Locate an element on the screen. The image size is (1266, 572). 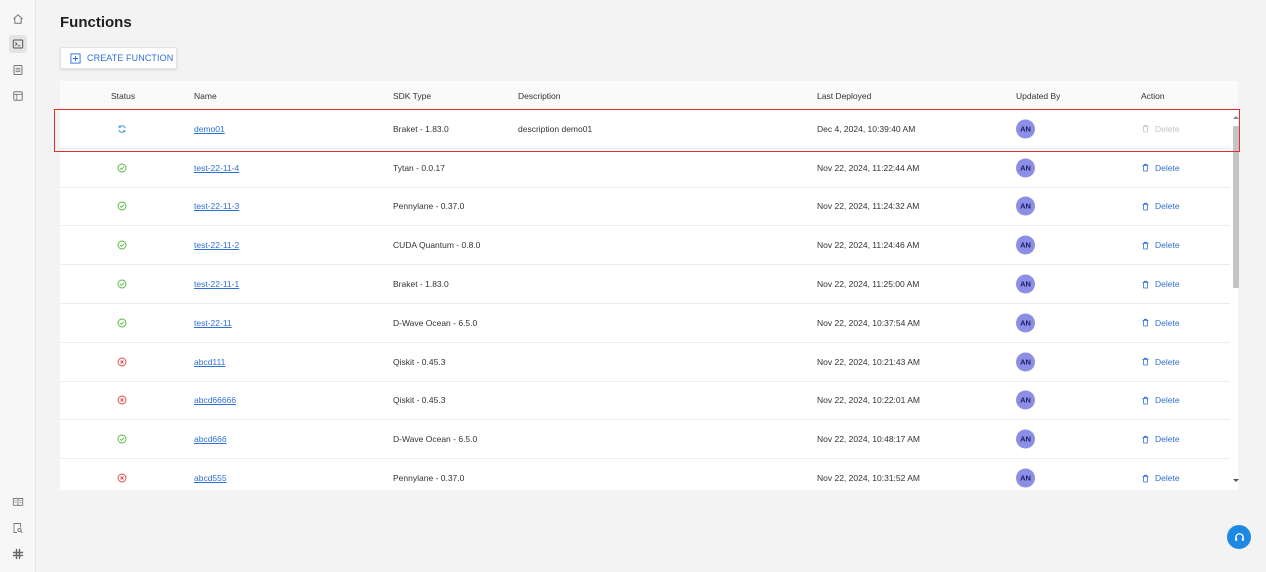
plus-square-icon is located at coordinates (75, 58).